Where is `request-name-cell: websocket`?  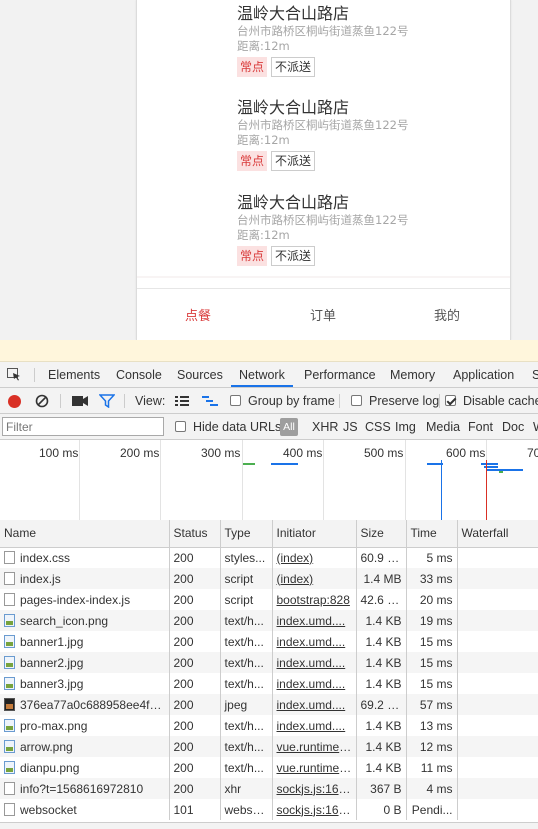 request-name-cell: websocket is located at coordinates (85, 809).